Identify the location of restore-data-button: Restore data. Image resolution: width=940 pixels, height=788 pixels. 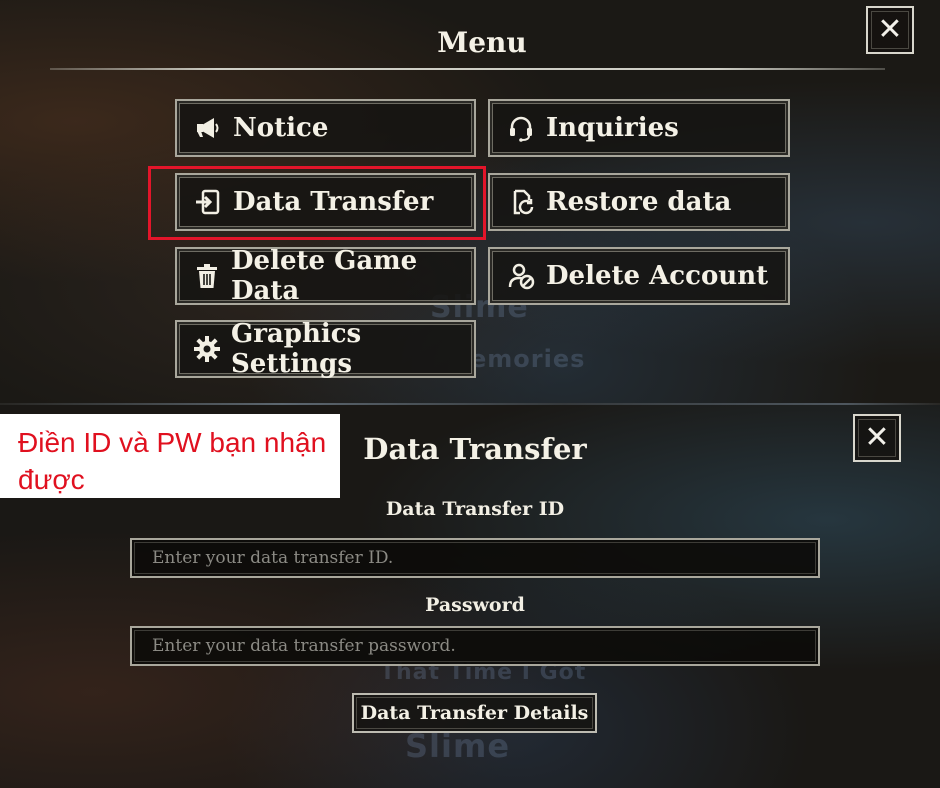
(639, 202).